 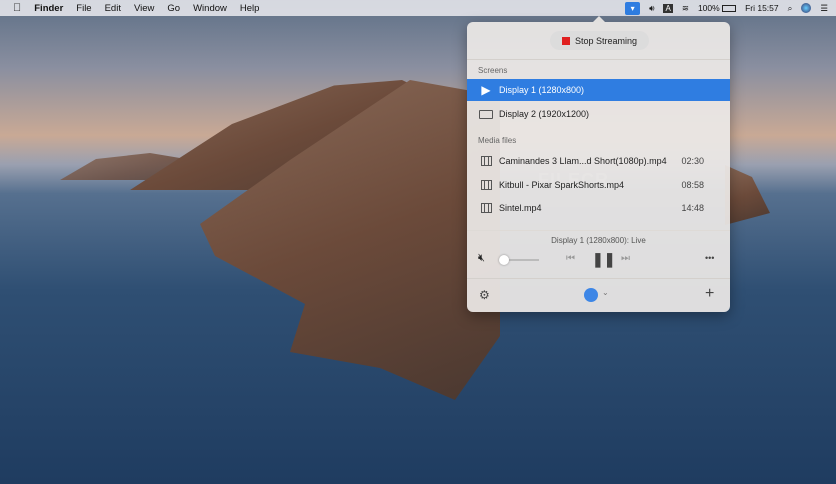 What do you see at coordinates (692, 185) in the screenshot?
I see `media-duration: 08:58` at bounding box center [692, 185].